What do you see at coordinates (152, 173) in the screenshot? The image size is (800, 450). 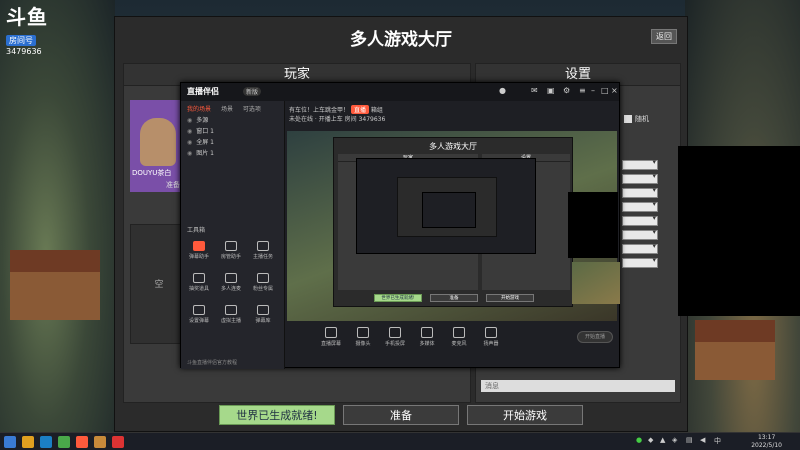 I see `player-name: DOUYU茶白` at bounding box center [152, 173].